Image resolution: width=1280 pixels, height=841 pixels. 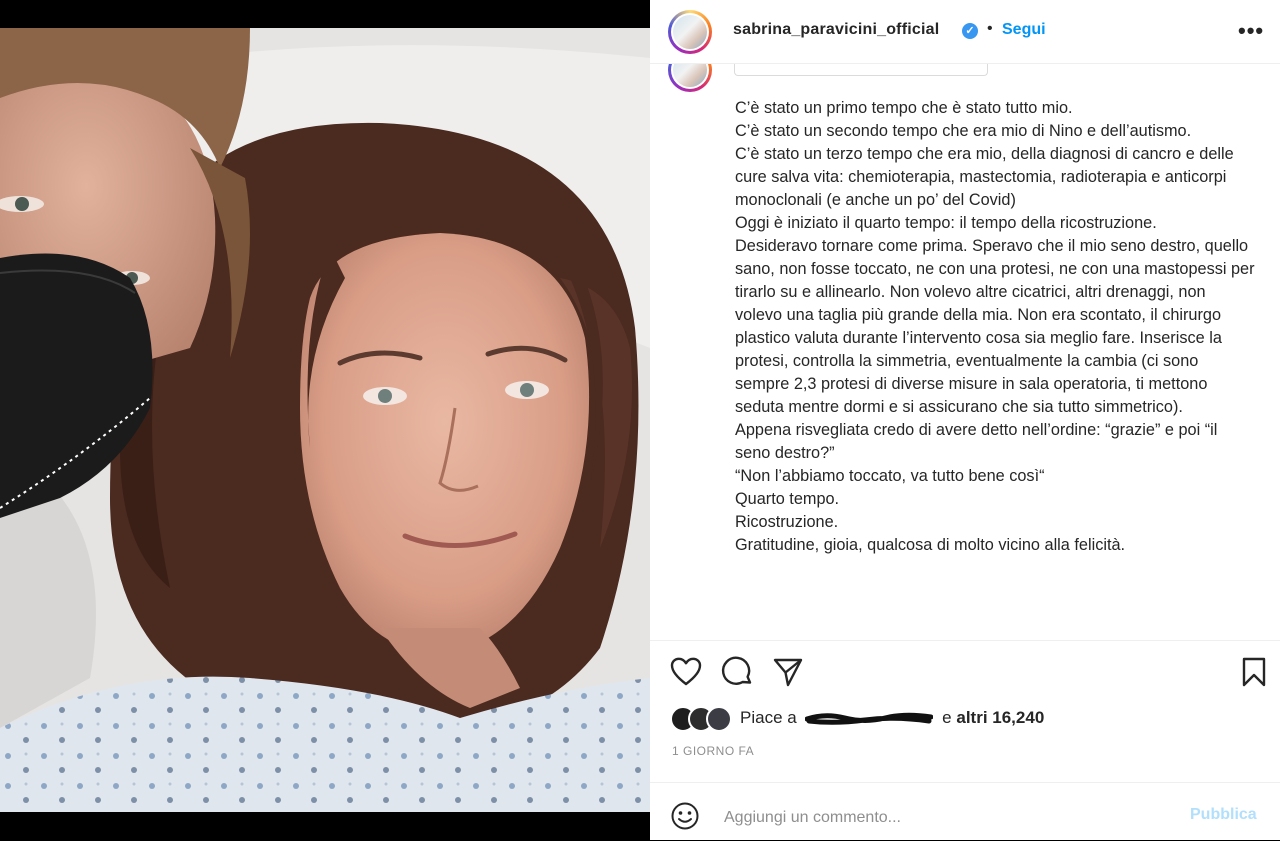 I want to click on avatar-photo, so click(x=690, y=32).